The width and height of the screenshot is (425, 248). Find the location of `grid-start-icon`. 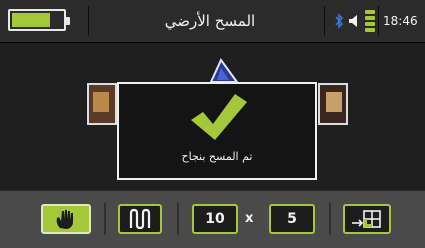

grid-start-icon is located at coordinates (366, 219).